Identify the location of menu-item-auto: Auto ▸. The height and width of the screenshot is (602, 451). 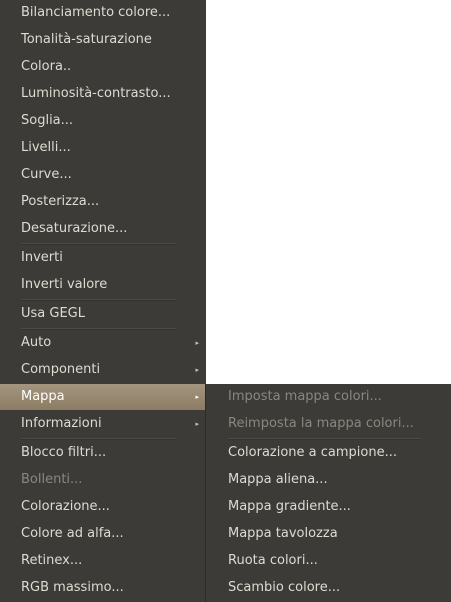
(103, 343).